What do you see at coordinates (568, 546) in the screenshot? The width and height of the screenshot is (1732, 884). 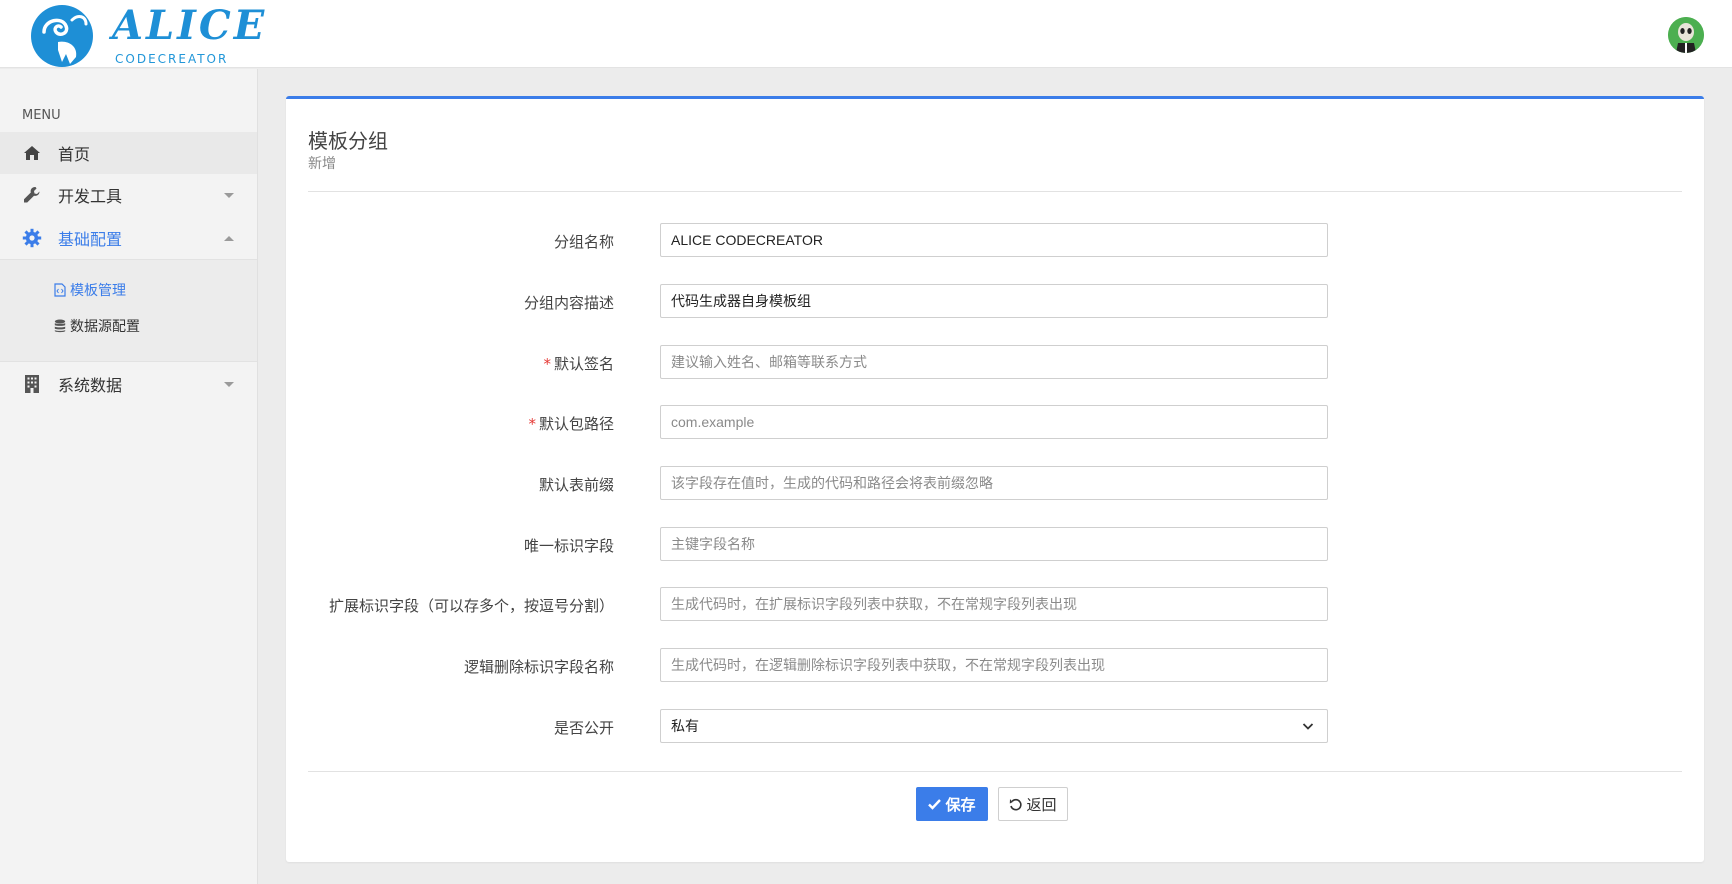 I see `unique-id-field-label: 唯一标识字段` at bounding box center [568, 546].